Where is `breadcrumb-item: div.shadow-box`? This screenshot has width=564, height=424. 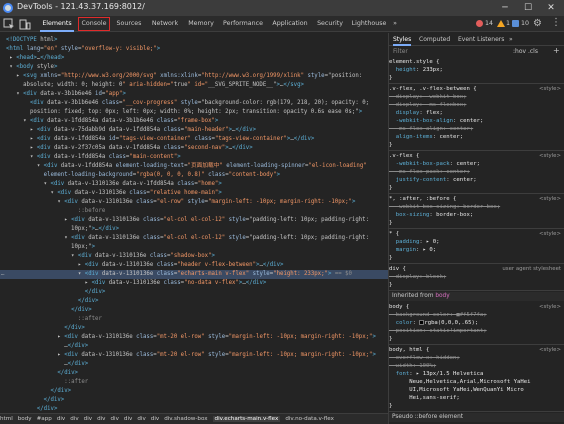
breadcrumb-item: div.shadow-box is located at coordinates (185, 419).